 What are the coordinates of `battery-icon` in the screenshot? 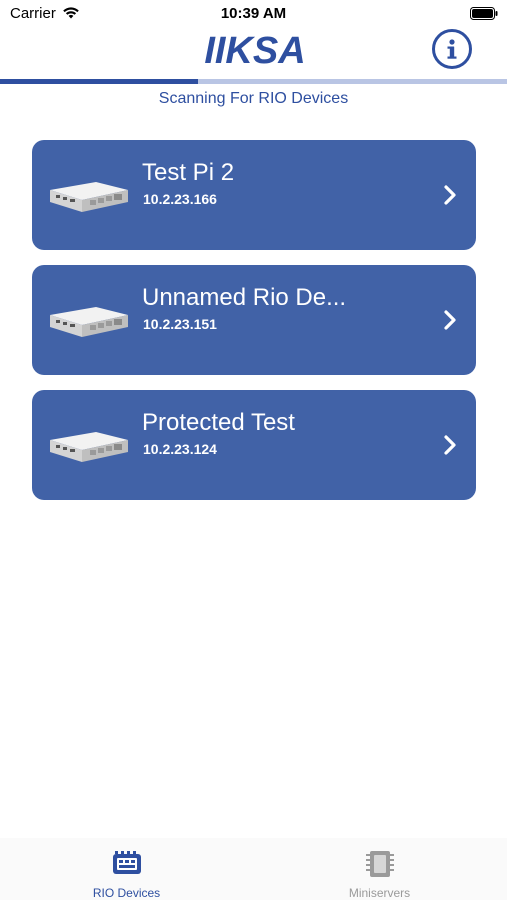 It's located at (484, 13).